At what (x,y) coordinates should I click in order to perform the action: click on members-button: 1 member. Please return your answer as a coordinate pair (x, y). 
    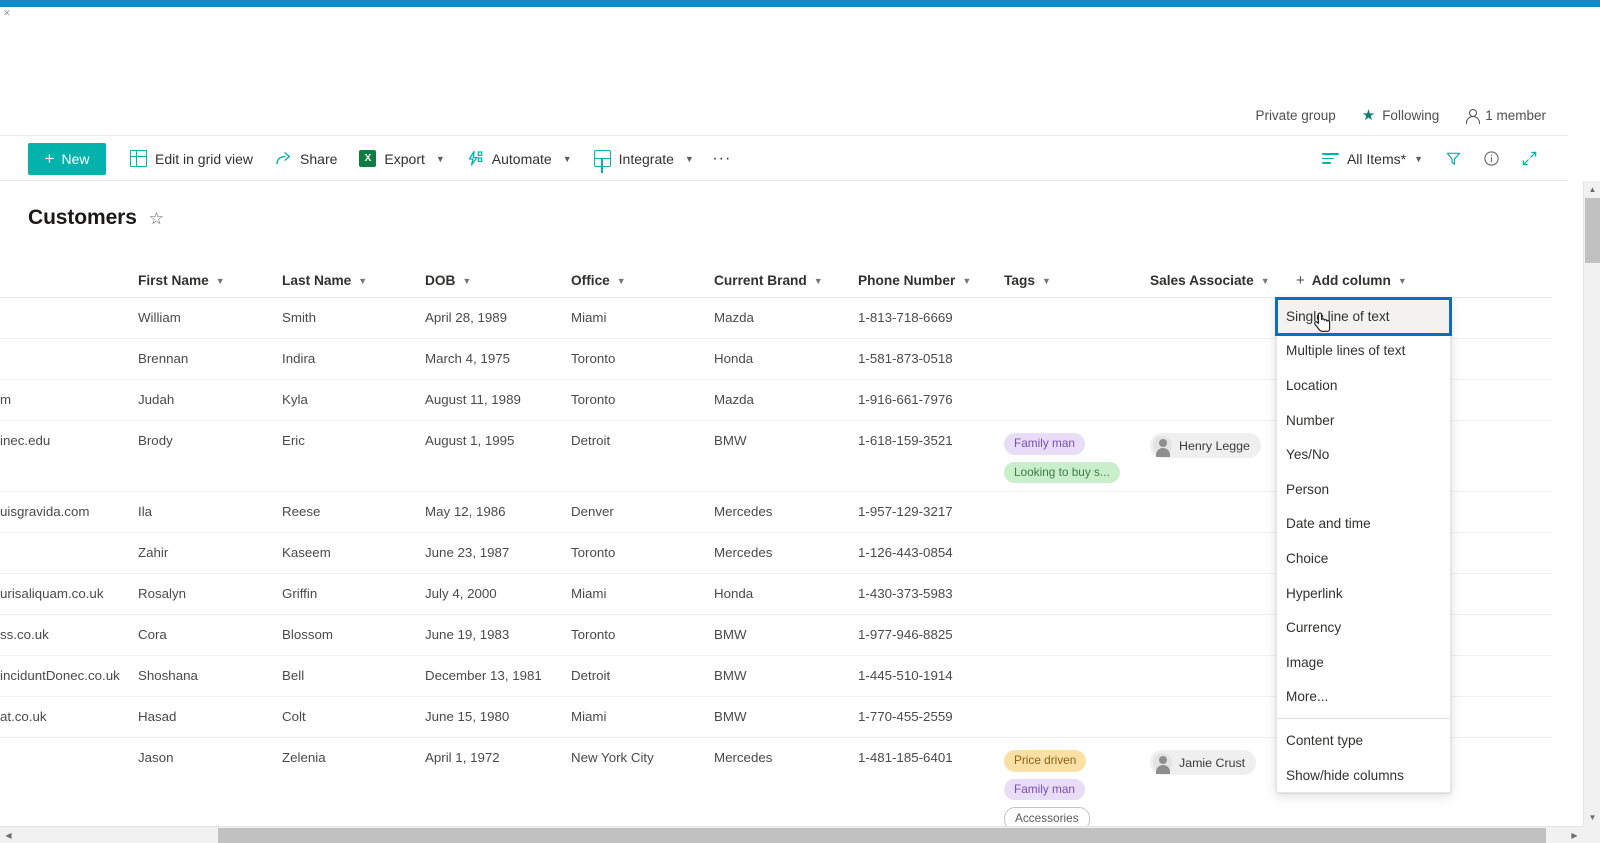
    Looking at the image, I should click on (1505, 116).